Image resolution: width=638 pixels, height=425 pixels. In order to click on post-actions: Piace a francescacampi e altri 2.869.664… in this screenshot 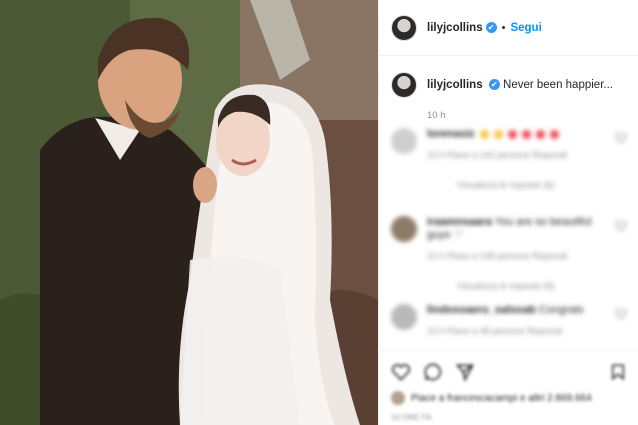, I will do `click(508, 386)`.